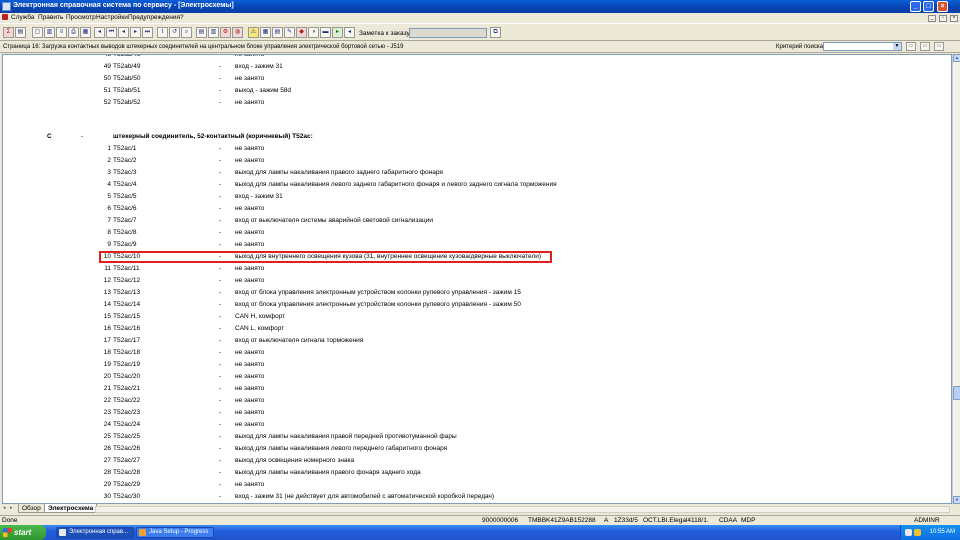 The width and height of the screenshot is (960, 540). Describe the element at coordinates (911, 46) in the screenshot. I see `search-option-1-icon: ▭` at that location.